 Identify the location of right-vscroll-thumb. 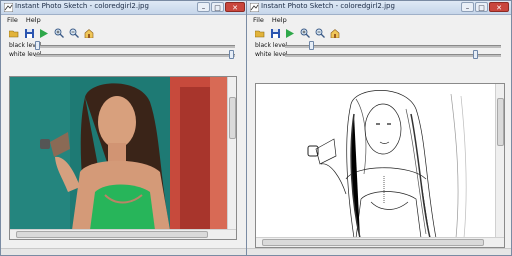
(500, 122).